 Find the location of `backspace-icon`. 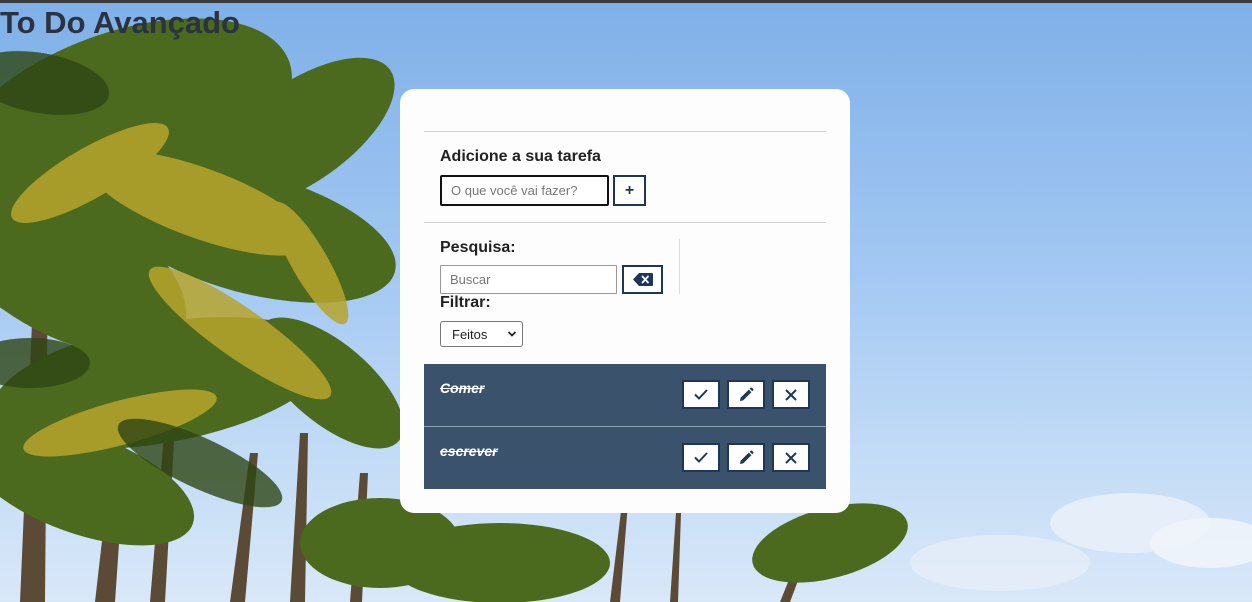

backspace-icon is located at coordinates (642, 279).